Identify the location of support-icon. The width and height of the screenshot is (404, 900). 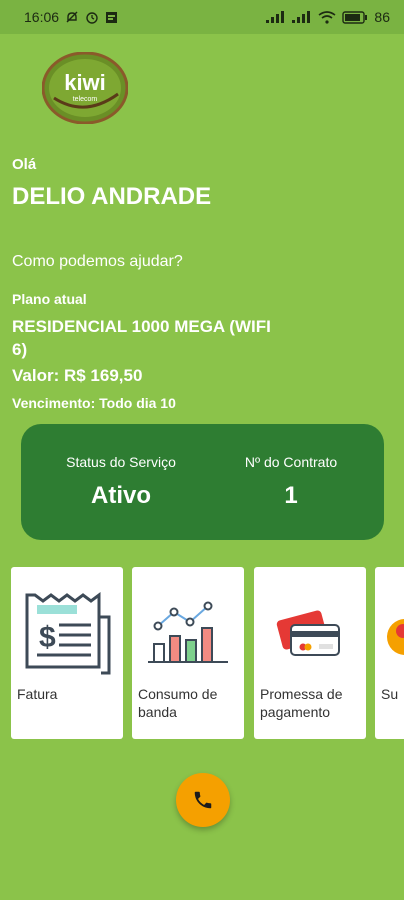
(389, 635).